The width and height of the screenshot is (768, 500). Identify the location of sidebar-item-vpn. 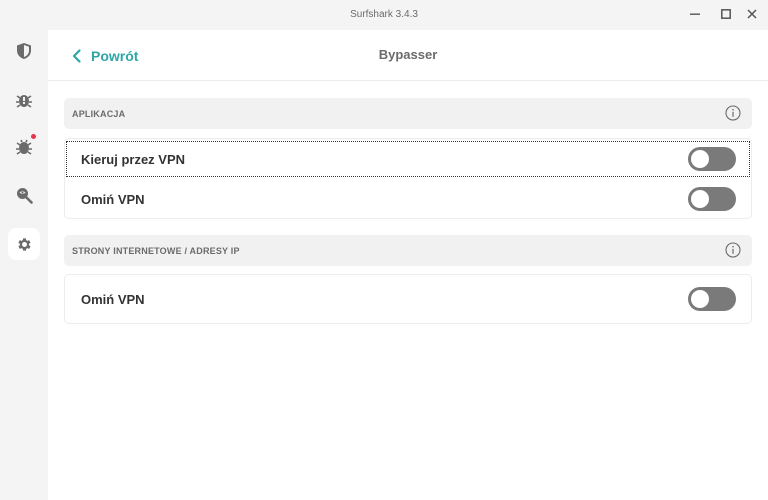
(24, 51).